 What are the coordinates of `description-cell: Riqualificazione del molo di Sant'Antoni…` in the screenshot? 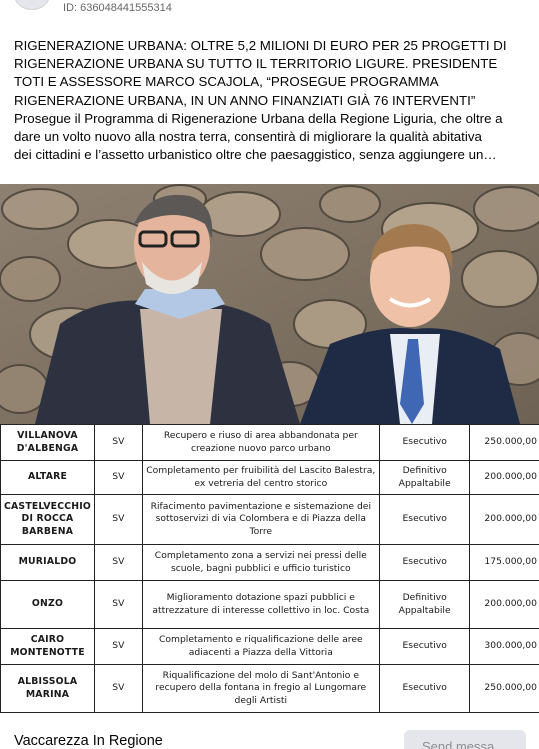 It's located at (260, 688).